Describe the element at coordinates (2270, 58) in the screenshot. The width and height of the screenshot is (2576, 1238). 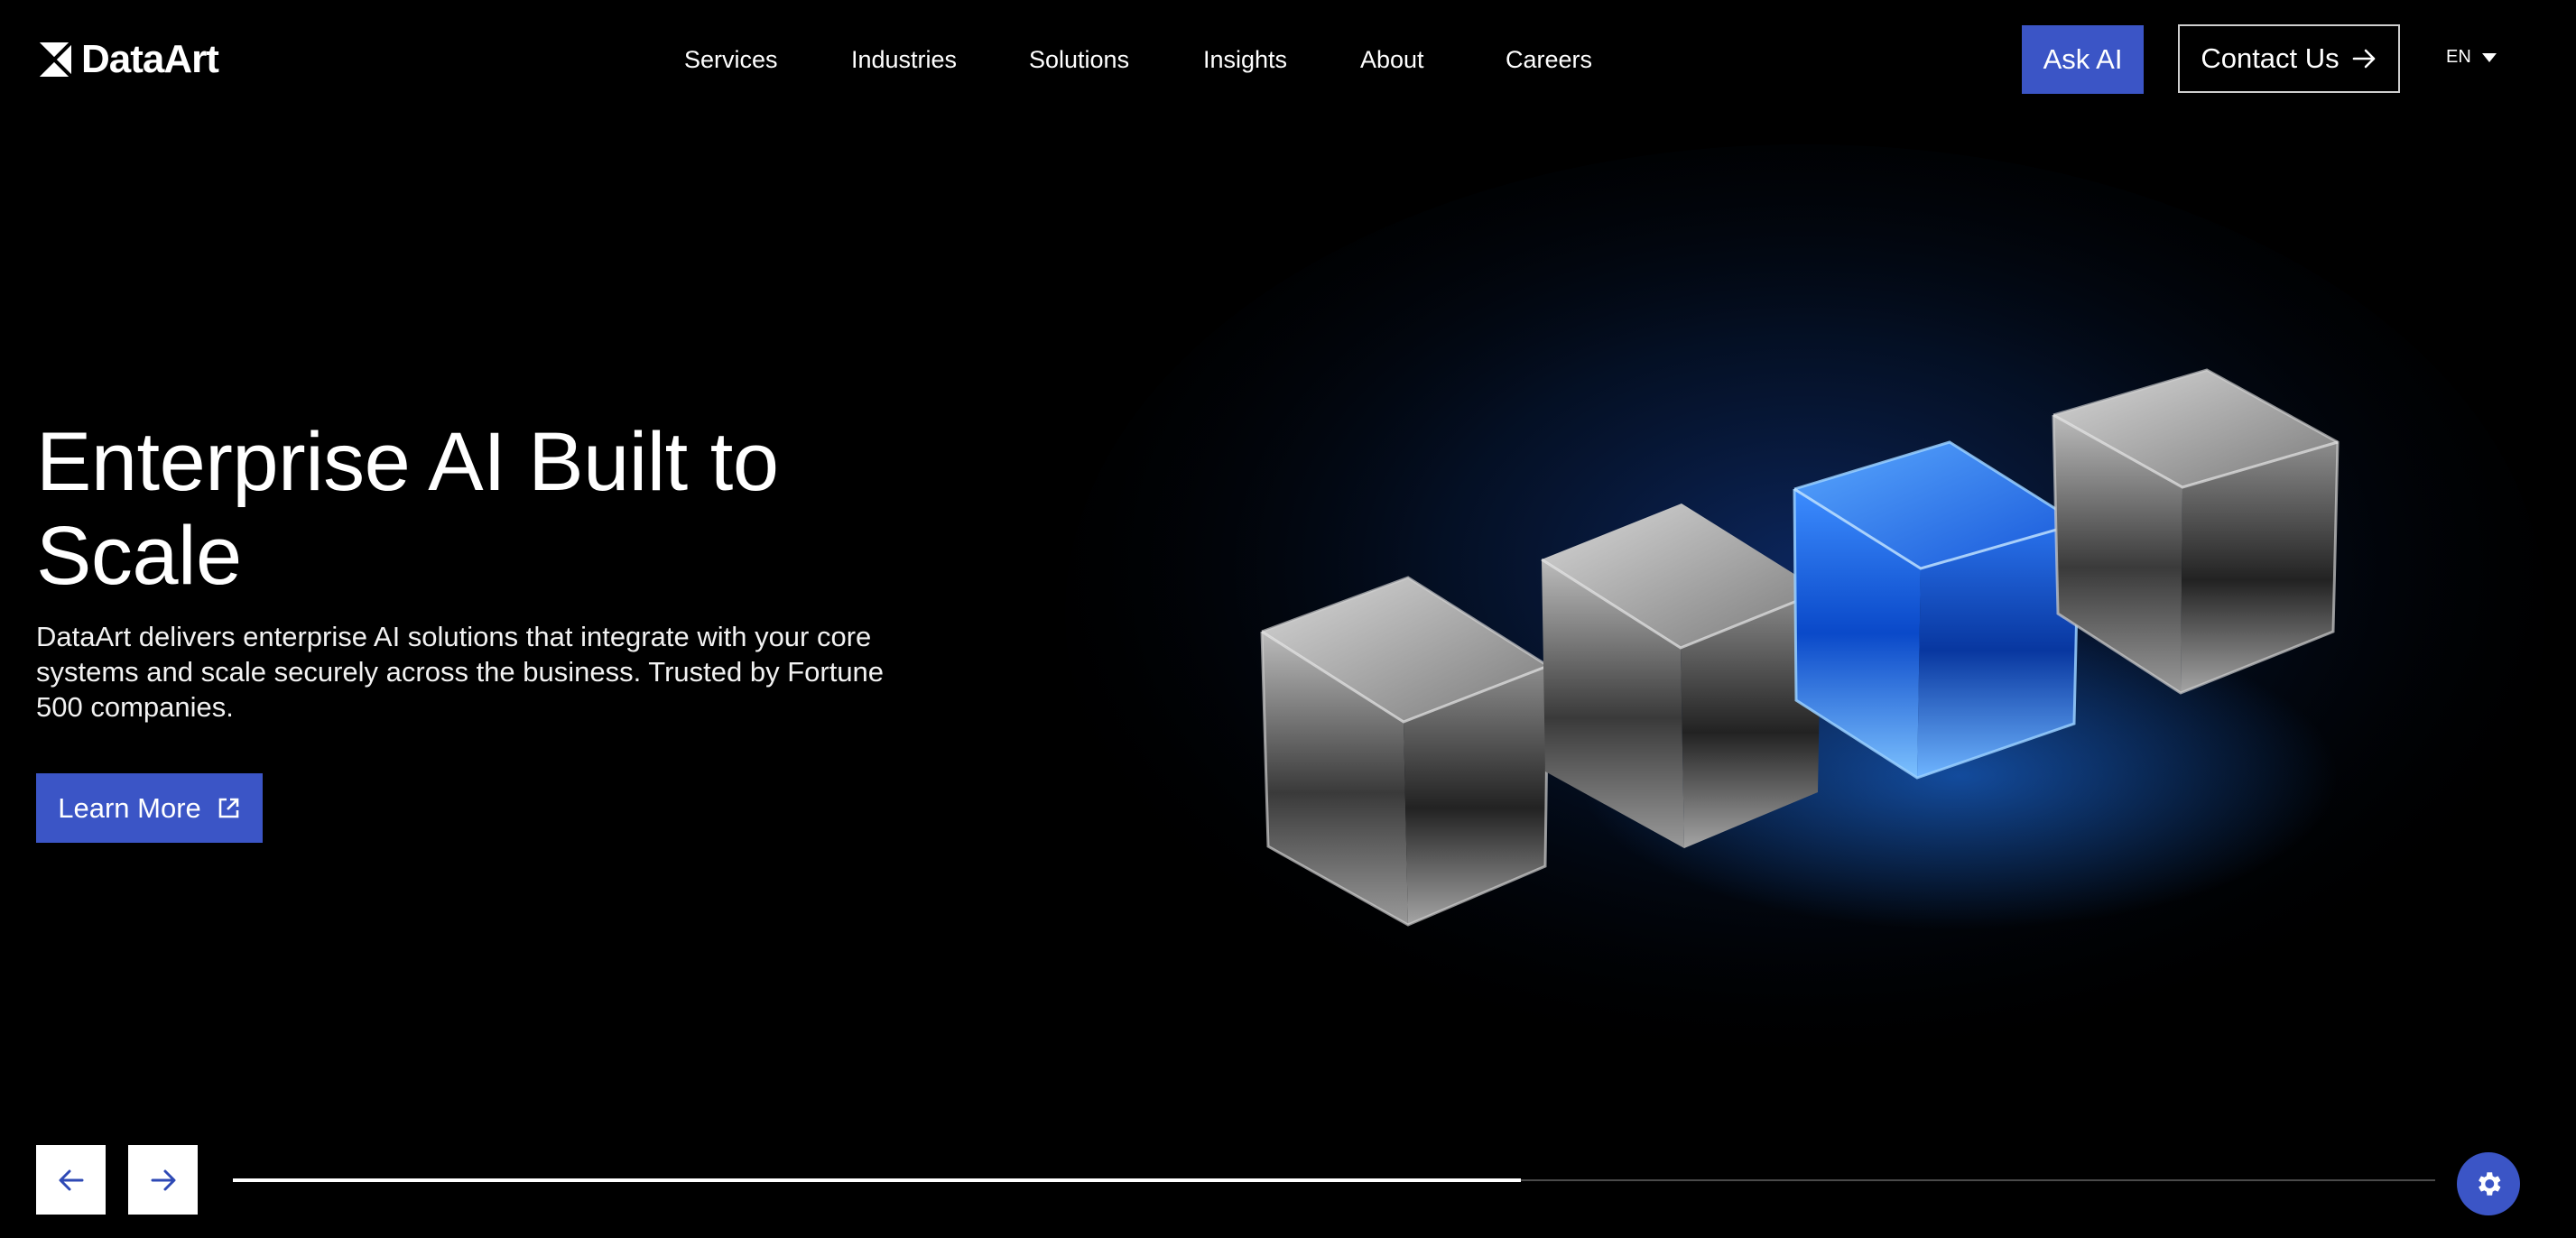
I see `contact-us-label: Contact Us` at that location.